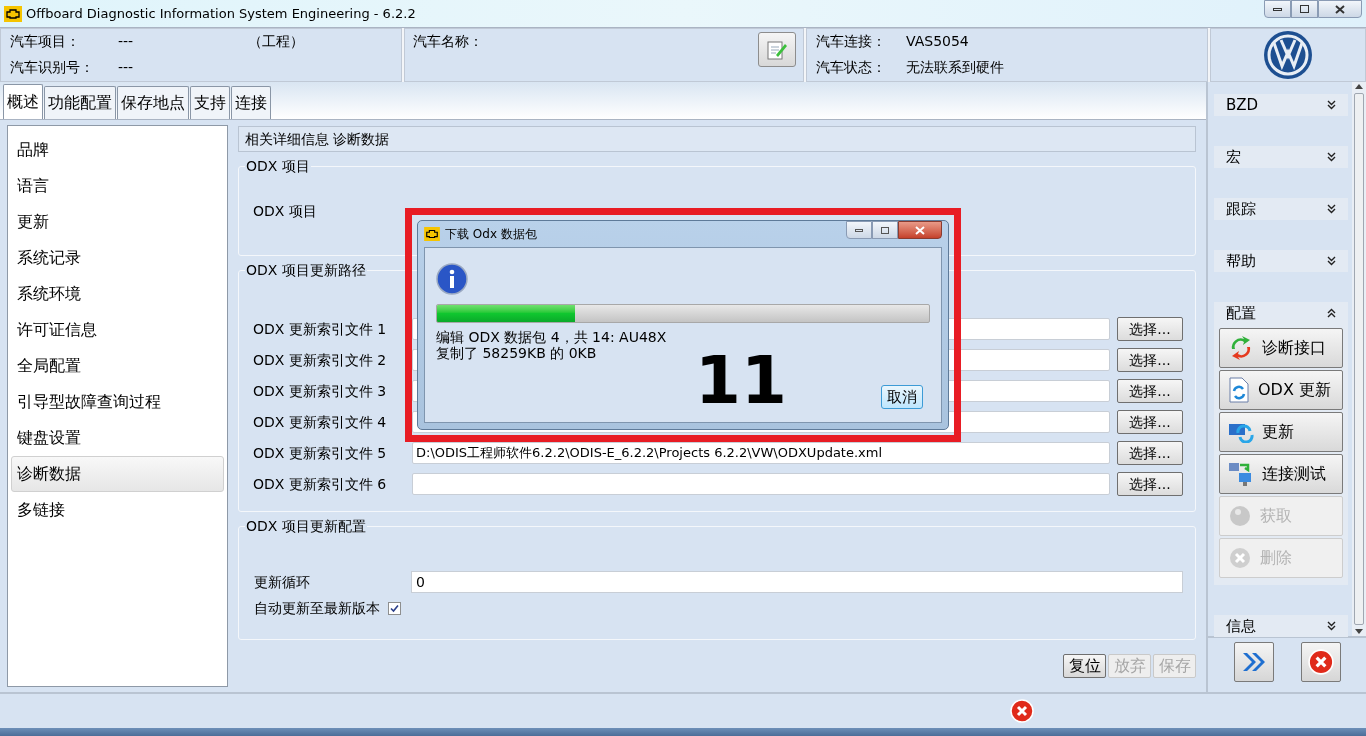  Describe the element at coordinates (306, 526) in the screenshot. I see `group-title: ODX 项目更新配置` at that location.